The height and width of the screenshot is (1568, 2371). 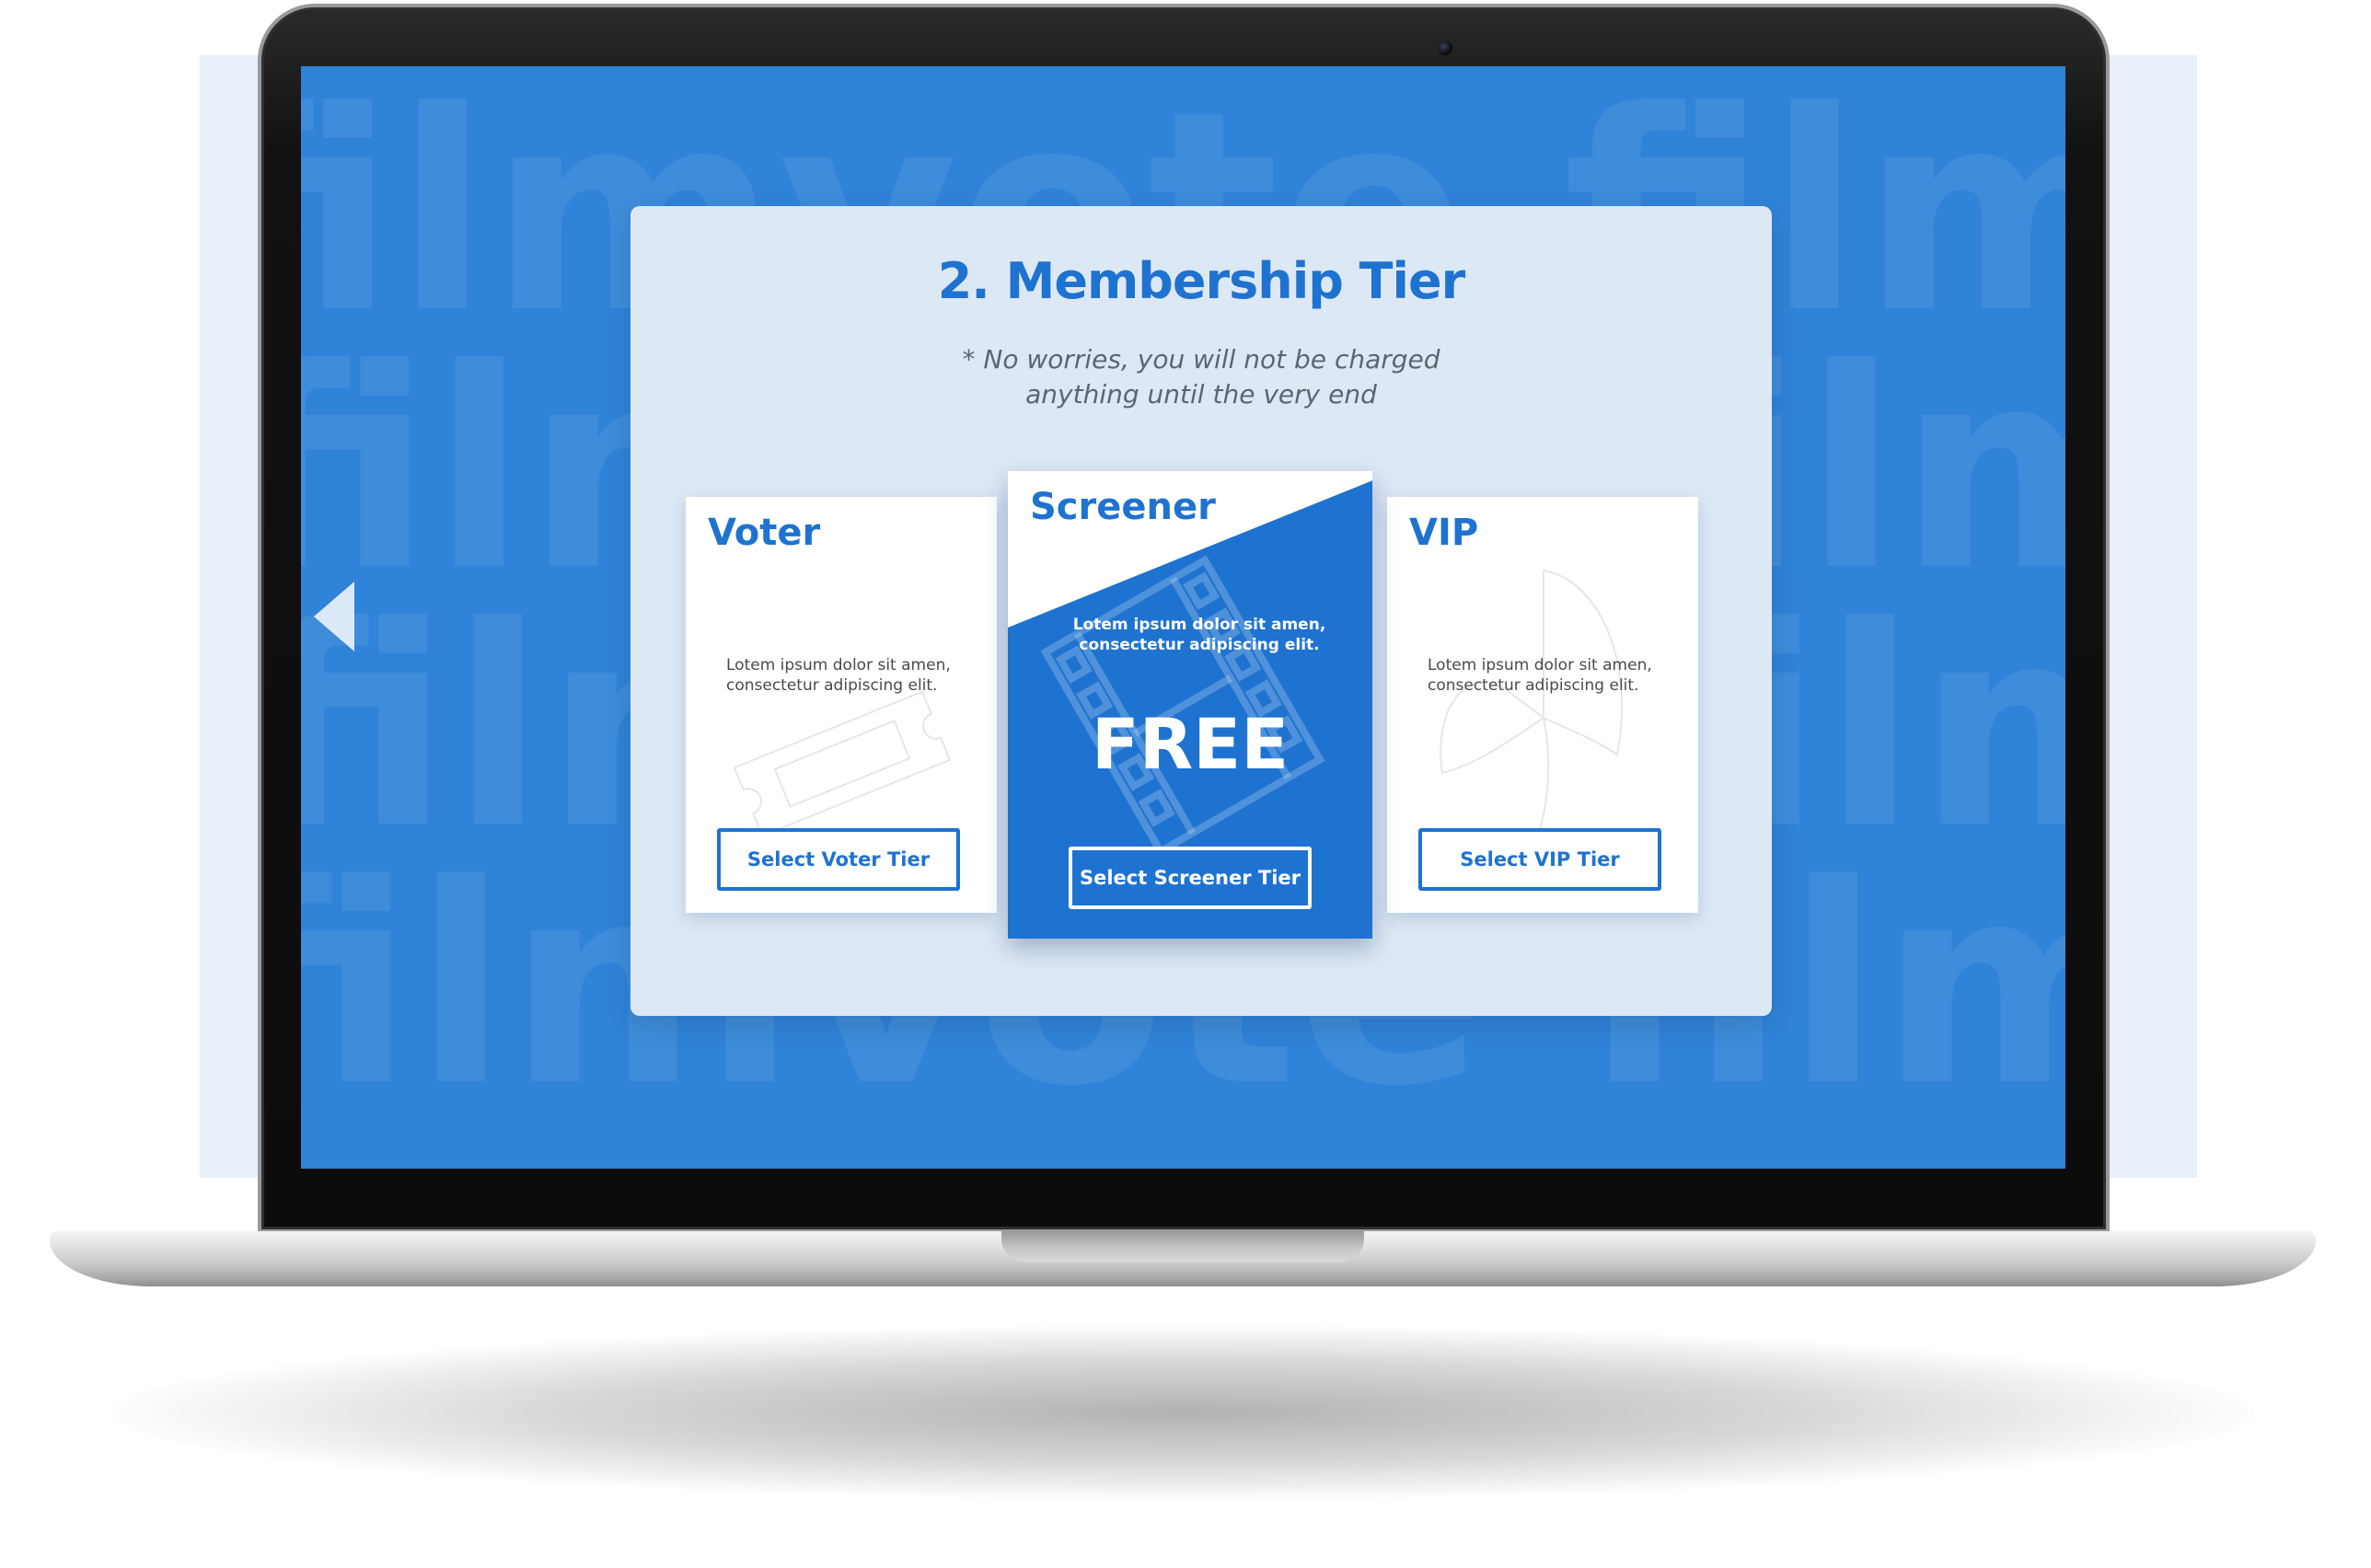 I want to click on tier-title: VIP, so click(x=1444, y=533).